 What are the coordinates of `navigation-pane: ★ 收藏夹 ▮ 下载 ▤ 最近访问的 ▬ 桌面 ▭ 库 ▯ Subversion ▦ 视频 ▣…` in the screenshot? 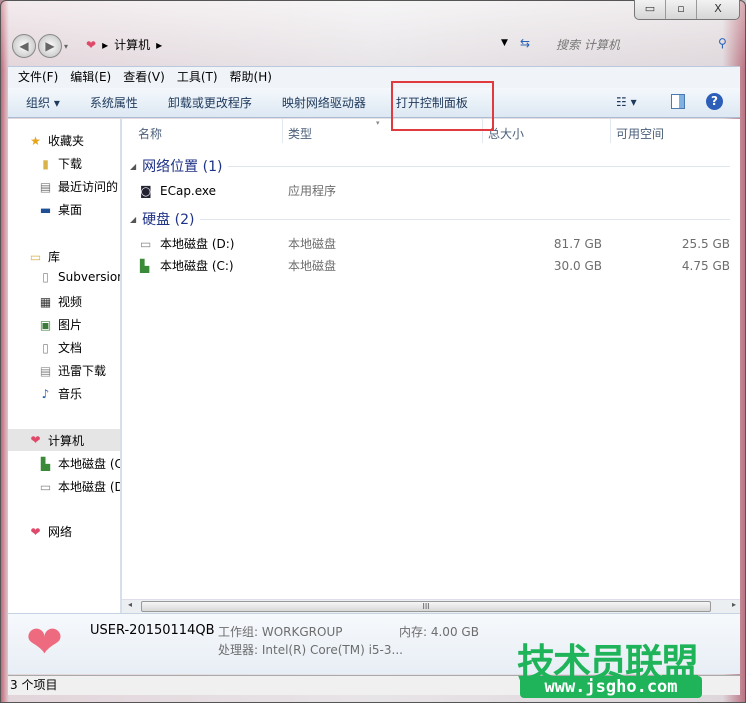 It's located at (64, 366).